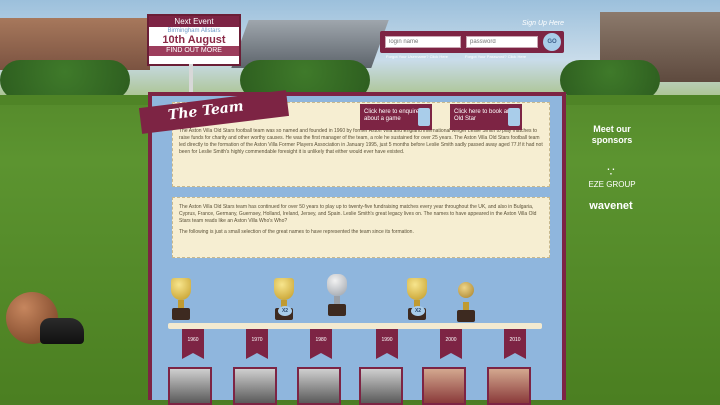 This screenshot has height=405, width=720. I want to click on forgot-password-link: Forgot Your Password? Click Here, so click(495, 56).